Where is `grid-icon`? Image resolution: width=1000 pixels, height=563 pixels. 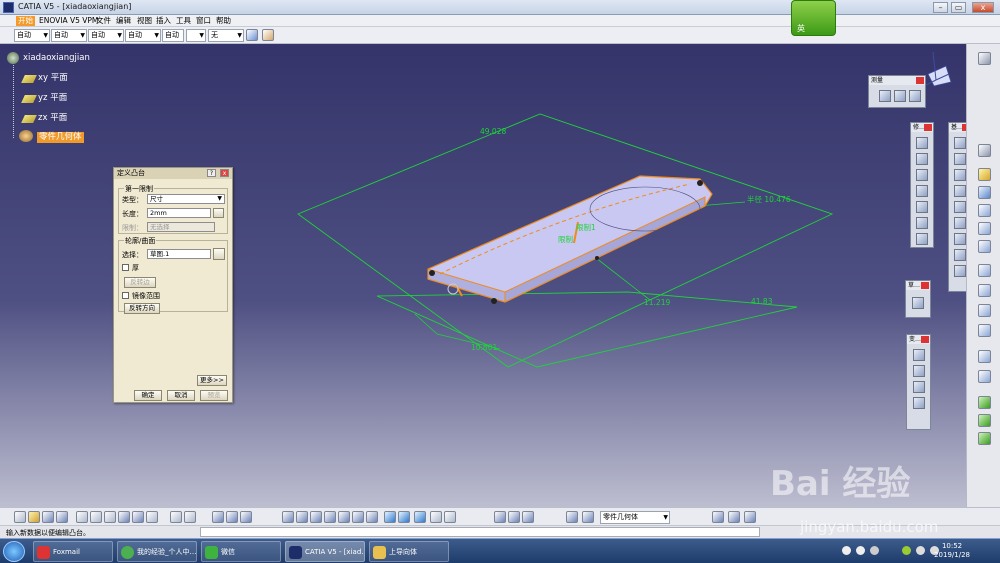
grid-icon is located at coordinates (718, 517).